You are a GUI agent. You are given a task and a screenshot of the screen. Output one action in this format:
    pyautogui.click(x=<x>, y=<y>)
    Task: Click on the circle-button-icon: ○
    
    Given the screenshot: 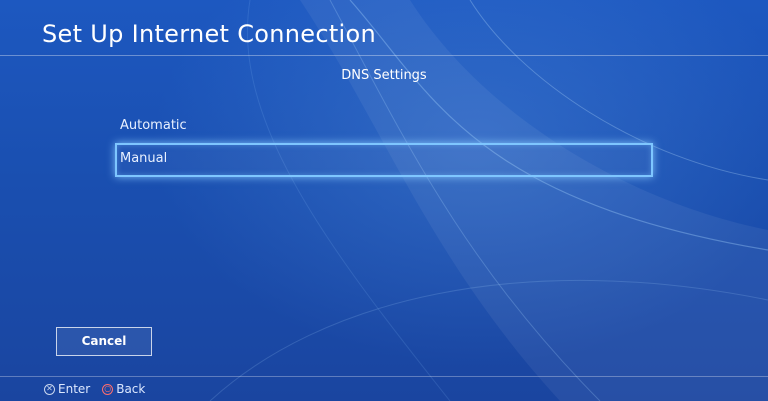 What is the action you would take?
    pyautogui.click(x=108, y=389)
    